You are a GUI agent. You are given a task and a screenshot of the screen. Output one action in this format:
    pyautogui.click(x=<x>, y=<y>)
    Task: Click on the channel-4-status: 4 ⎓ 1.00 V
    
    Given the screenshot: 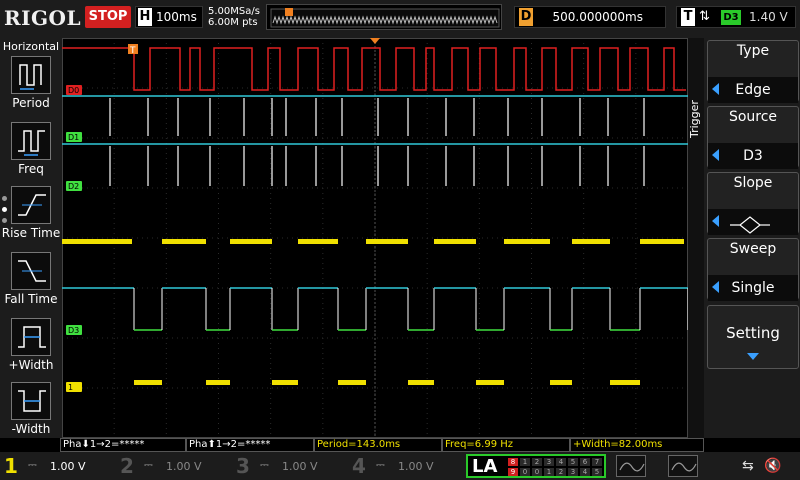 What is the action you would take?
    pyautogui.click(x=404, y=466)
    